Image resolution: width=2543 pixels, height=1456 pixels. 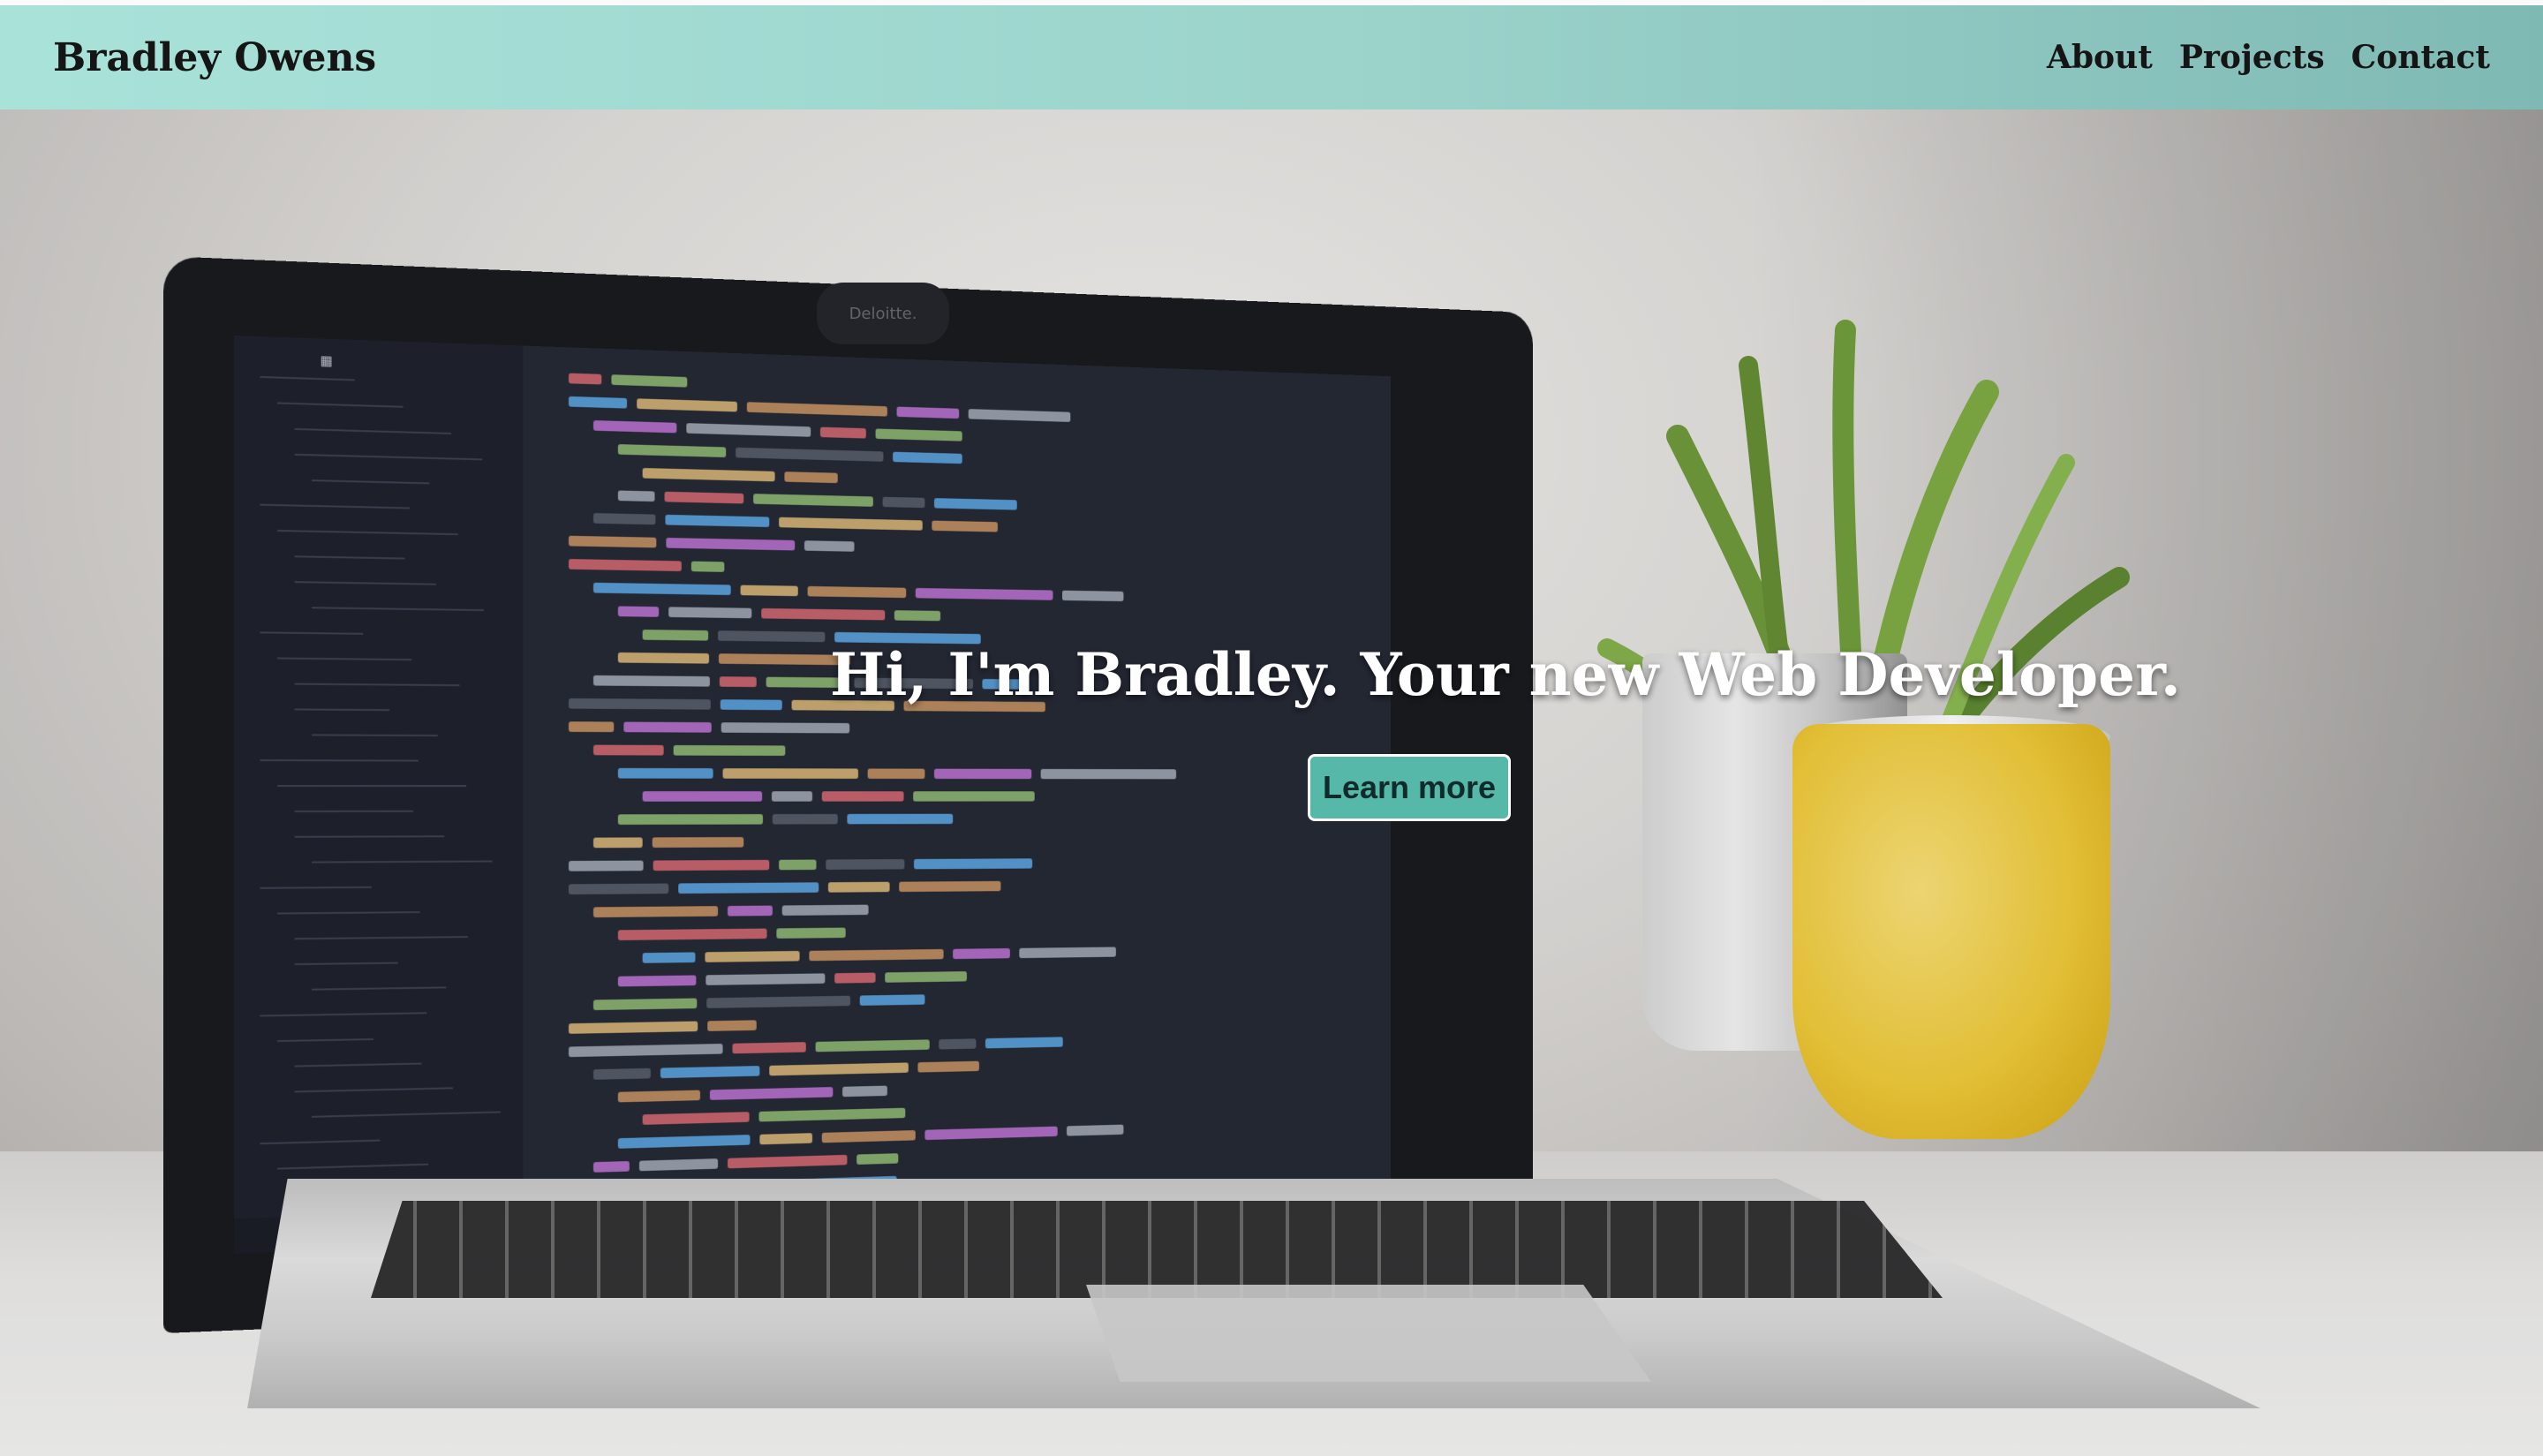 What do you see at coordinates (1505, 674) in the screenshot?
I see `hero-headline: Hi, I'm Bradley. Your new Web Developer.` at bounding box center [1505, 674].